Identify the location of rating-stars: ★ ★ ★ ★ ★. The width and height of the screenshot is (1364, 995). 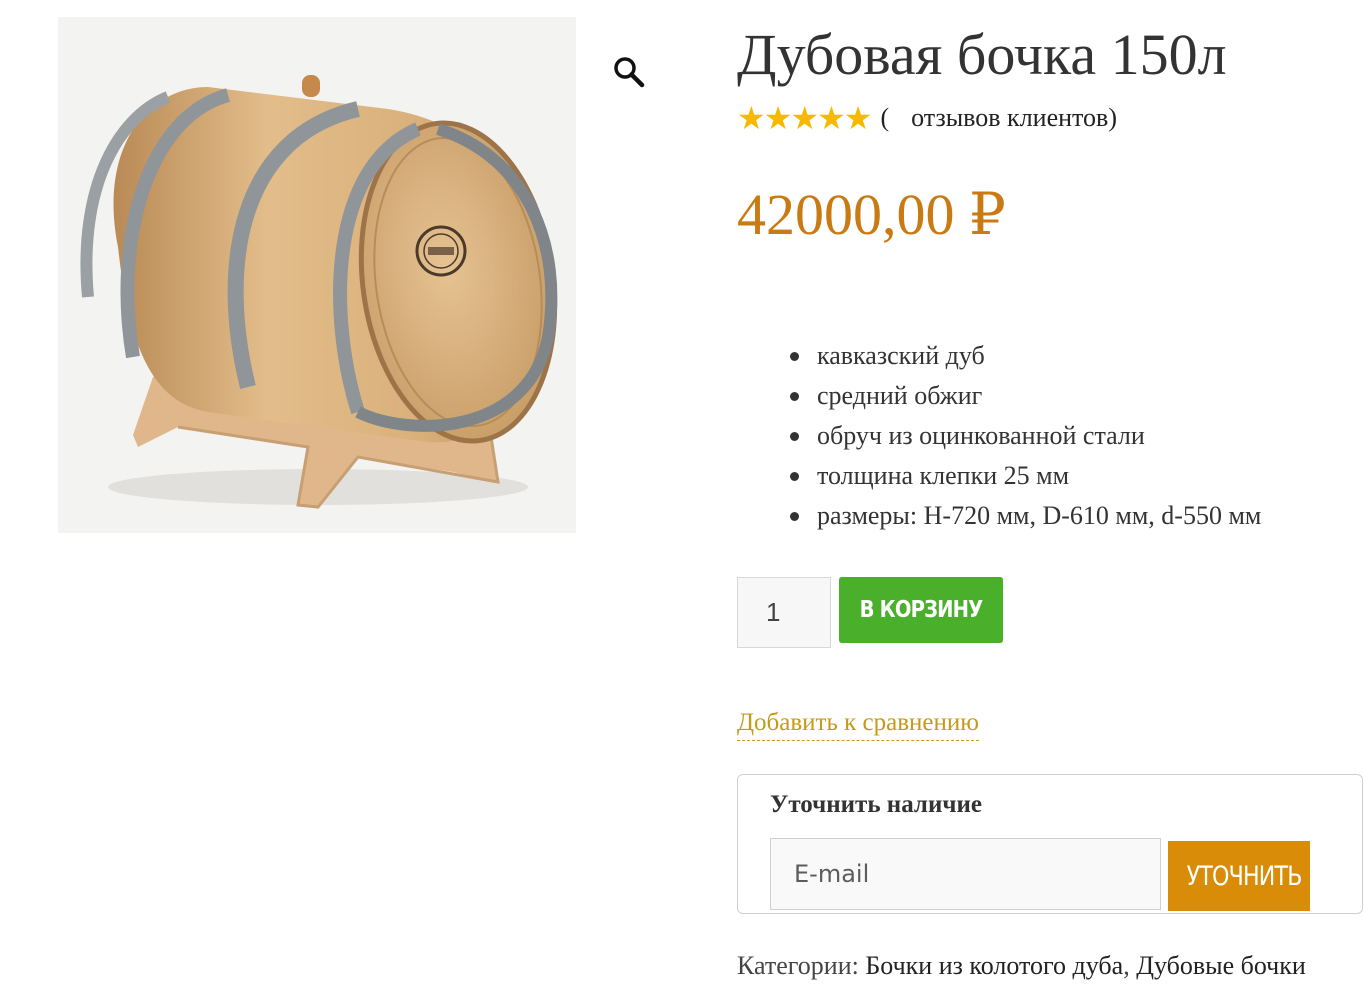
(805, 118).